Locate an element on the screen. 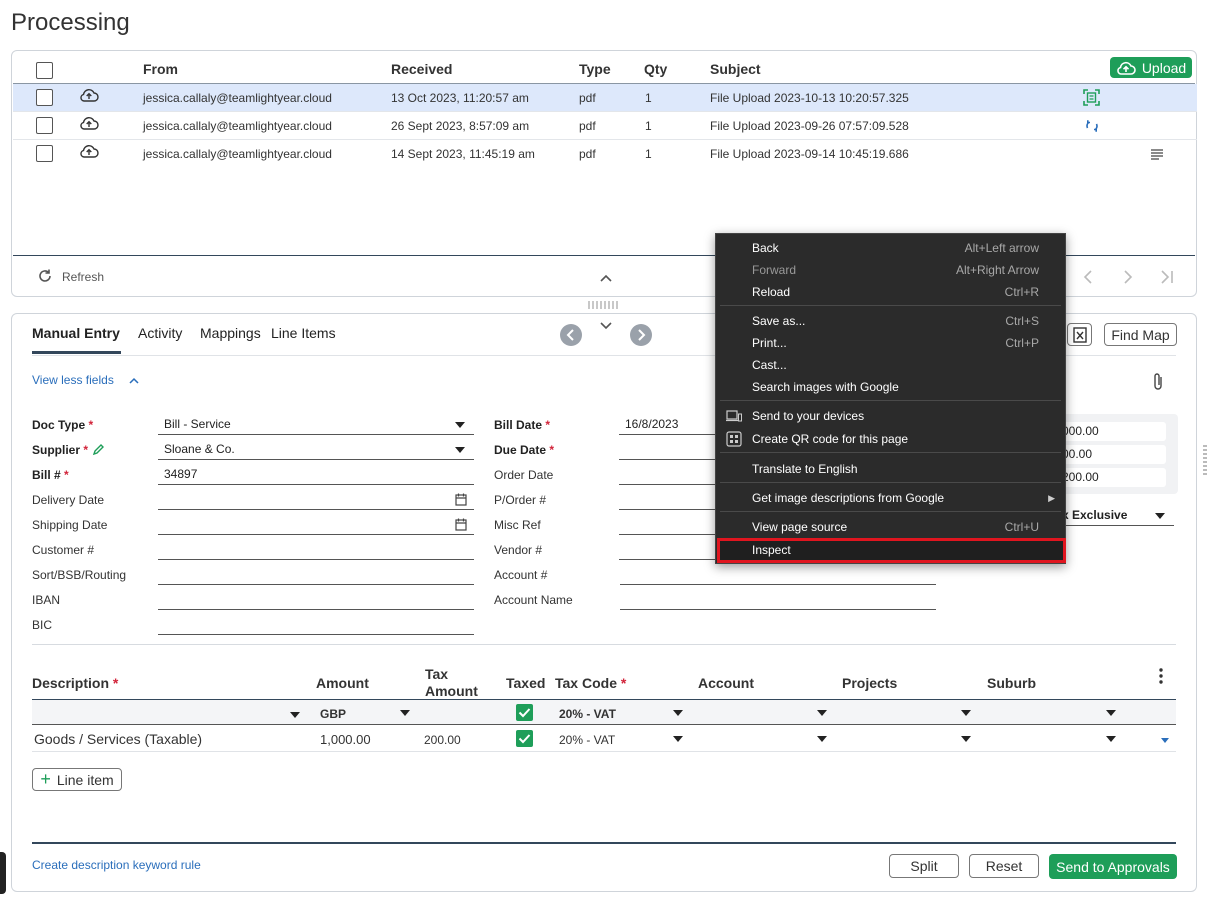 The height and width of the screenshot is (901, 1207). menu-item-forward: Forward Alt+Right Arrow is located at coordinates (895, 270).